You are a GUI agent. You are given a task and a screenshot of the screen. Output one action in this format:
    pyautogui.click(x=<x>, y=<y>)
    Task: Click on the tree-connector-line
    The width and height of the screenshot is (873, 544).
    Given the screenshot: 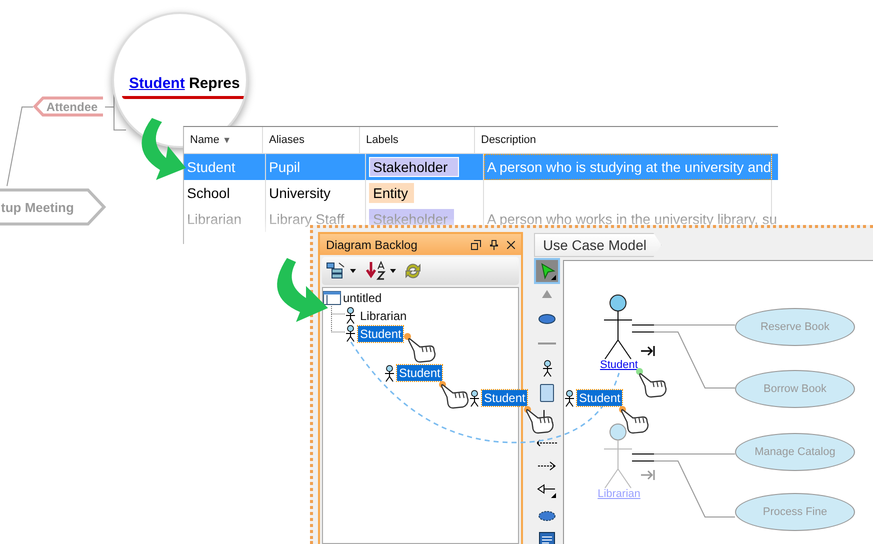 What is the action you would take?
    pyautogui.click(x=338, y=319)
    